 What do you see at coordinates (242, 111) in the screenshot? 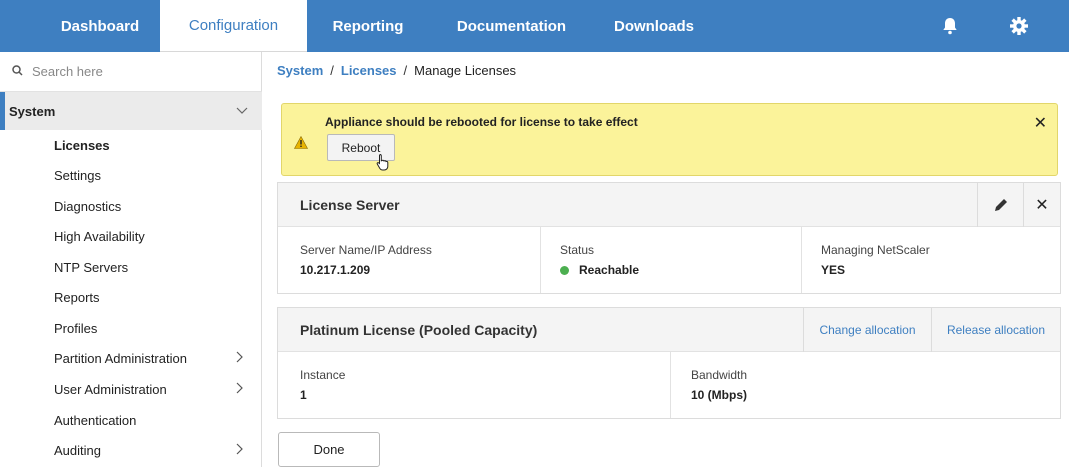
I see `chevron-down-icon` at bounding box center [242, 111].